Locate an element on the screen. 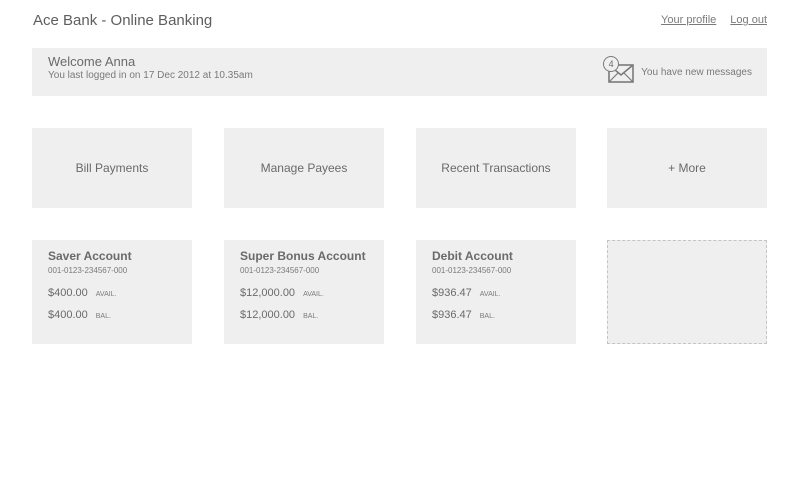 This screenshot has height=480, width=800. balance-amount: $12,000.00 is located at coordinates (268, 315).